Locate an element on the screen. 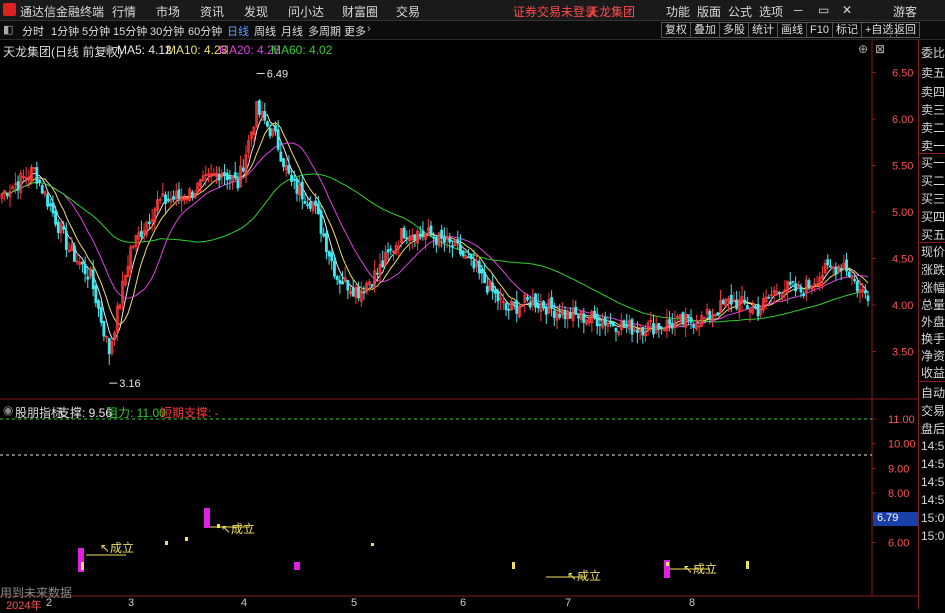 The height and width of the screenshot is (613, 945). bid4-label: 买四 is located at coordinates (933, 217).